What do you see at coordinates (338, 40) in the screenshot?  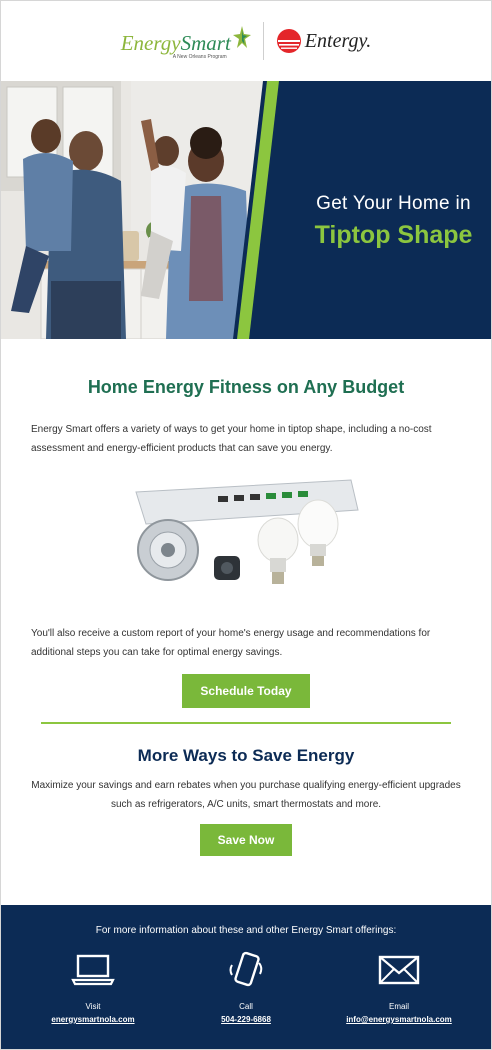 I see `entergy-wordmark: Entergy.` at bounding box center [338, 40].